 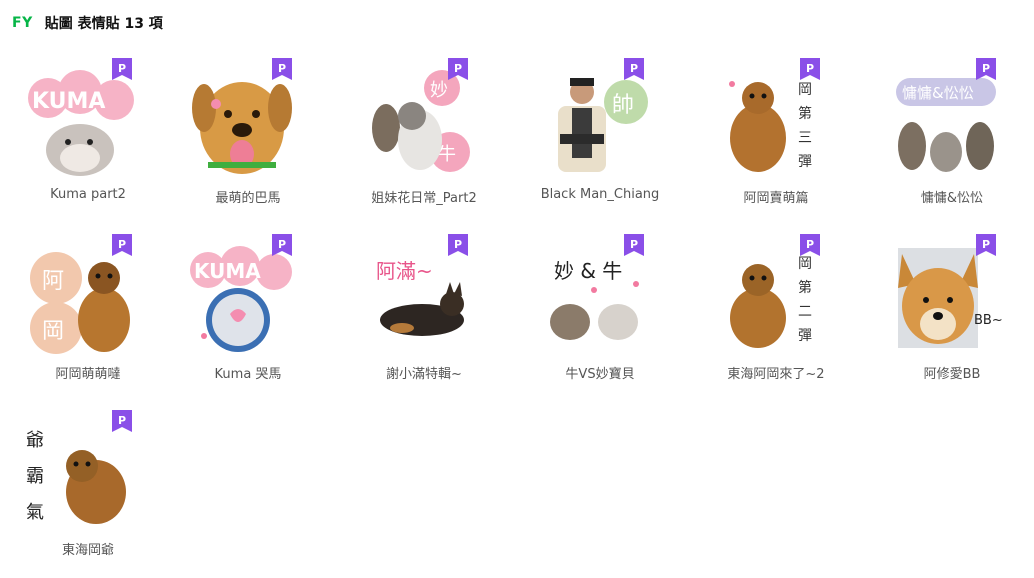 I want to click on sticker-item: KUMA P Kuma part2, so click(x=88, y=142).